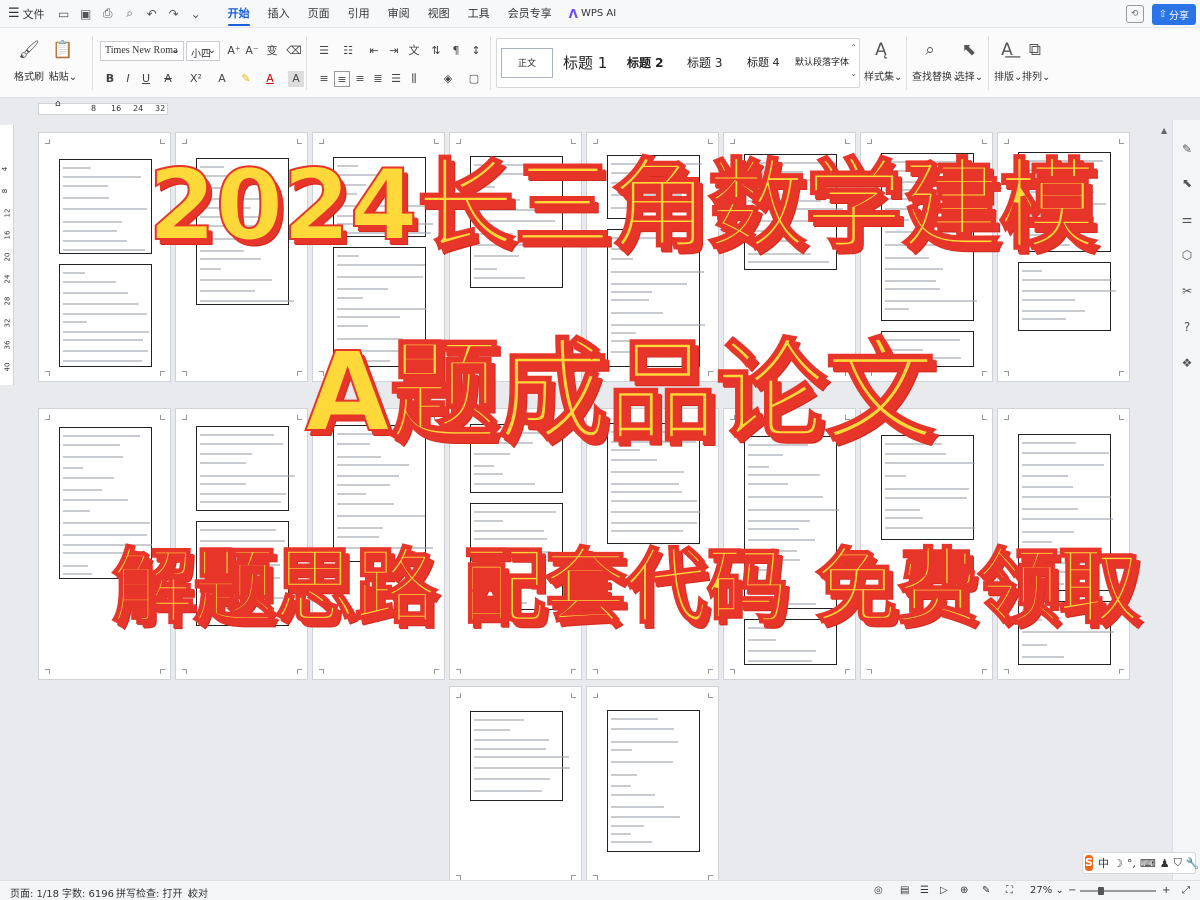 The image size is (1200, 900). I want to click on layout-button: A͟ 排版⌄, so click(1008, 55).